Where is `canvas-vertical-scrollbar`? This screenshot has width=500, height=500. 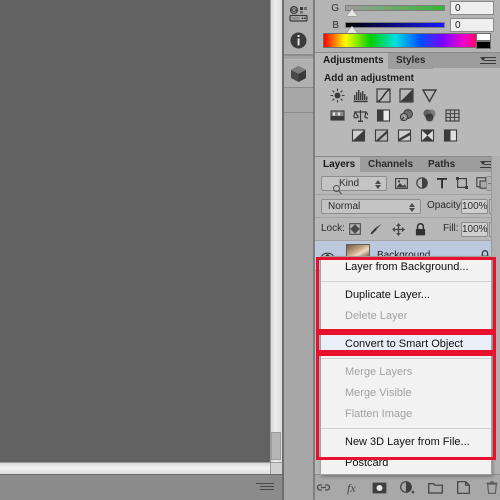
canvas-vertical-scrollbar is located at coordinates (276, 231).